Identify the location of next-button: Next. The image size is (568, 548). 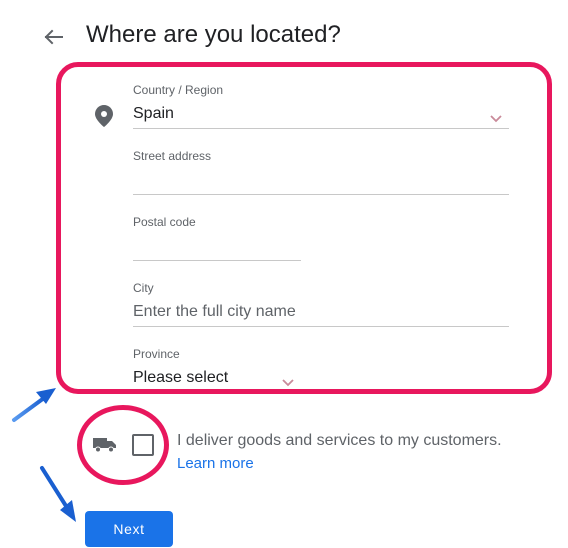
(129, 529).